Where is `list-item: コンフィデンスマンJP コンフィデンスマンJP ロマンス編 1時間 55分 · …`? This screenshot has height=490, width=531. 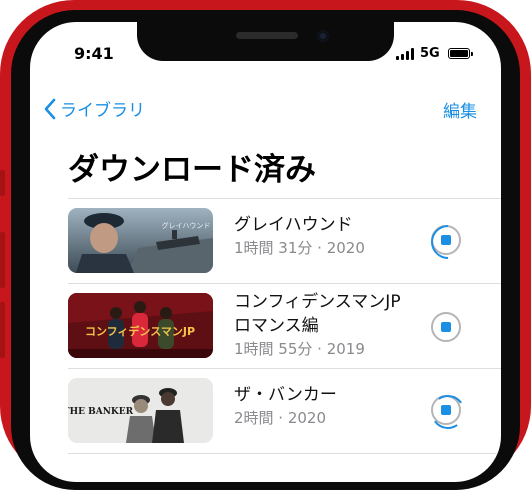 list-item: コンフィデンスマンJP コンフィデンスマンJP ロマンス編 1時間 55分 · … is located at coordinates (284, 326).